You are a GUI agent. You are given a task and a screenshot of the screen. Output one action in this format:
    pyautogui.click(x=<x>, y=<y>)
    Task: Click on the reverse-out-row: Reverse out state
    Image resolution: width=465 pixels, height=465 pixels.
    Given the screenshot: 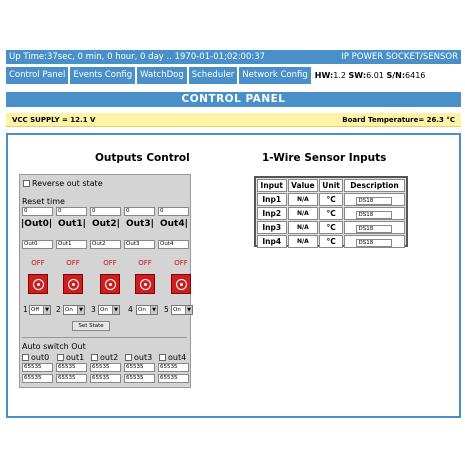 What is the action you would take?
    pyautogui.click(x=63, y=183)
    